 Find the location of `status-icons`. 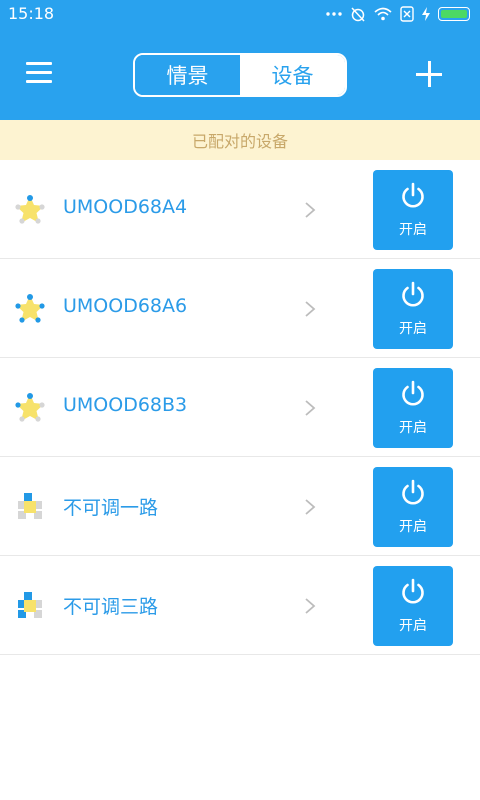

status-icons is located at coordinates (398, 14).